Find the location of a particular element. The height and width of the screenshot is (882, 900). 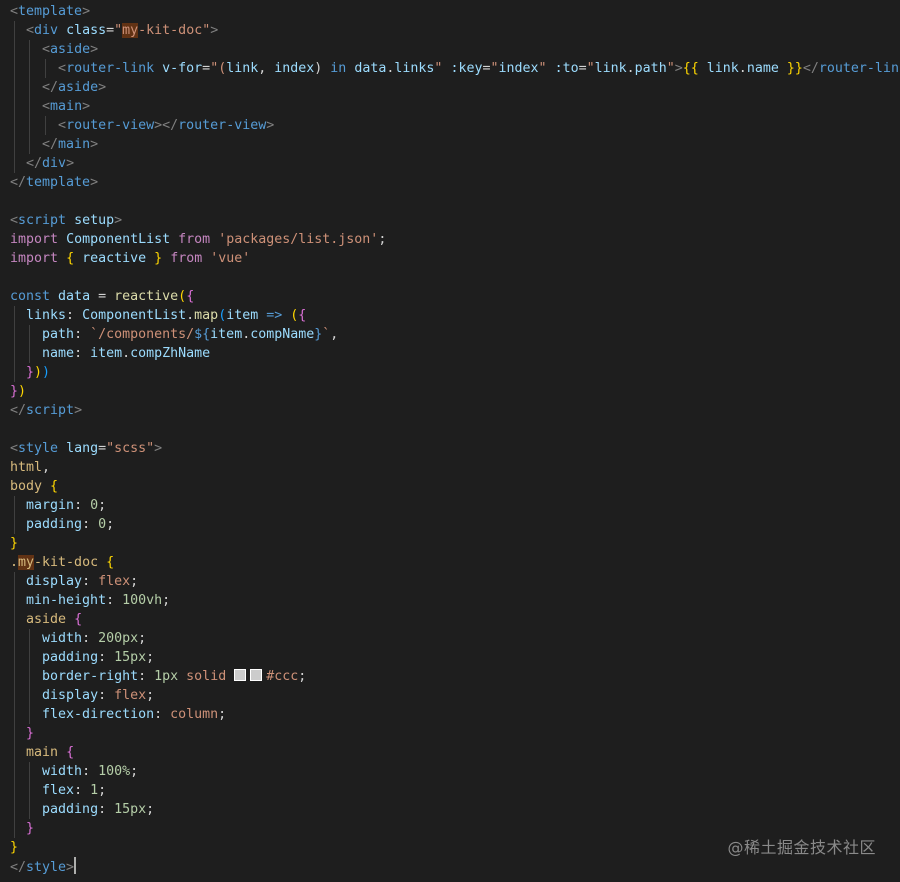

code-token: " is located at coordinates (590, 68).